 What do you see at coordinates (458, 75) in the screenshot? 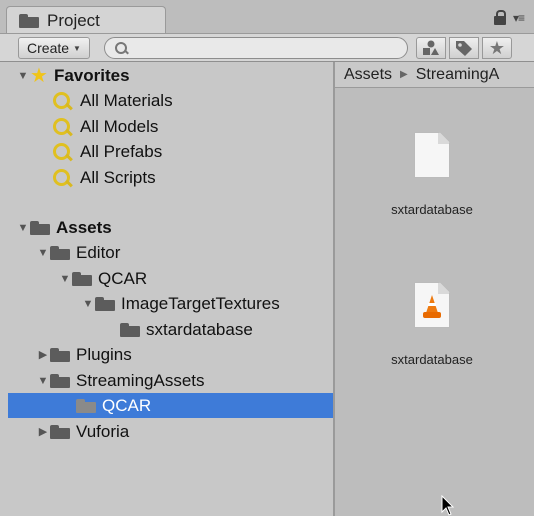
I see `breadcrumb-item: StreamingA` at bounding box center [458, 75].